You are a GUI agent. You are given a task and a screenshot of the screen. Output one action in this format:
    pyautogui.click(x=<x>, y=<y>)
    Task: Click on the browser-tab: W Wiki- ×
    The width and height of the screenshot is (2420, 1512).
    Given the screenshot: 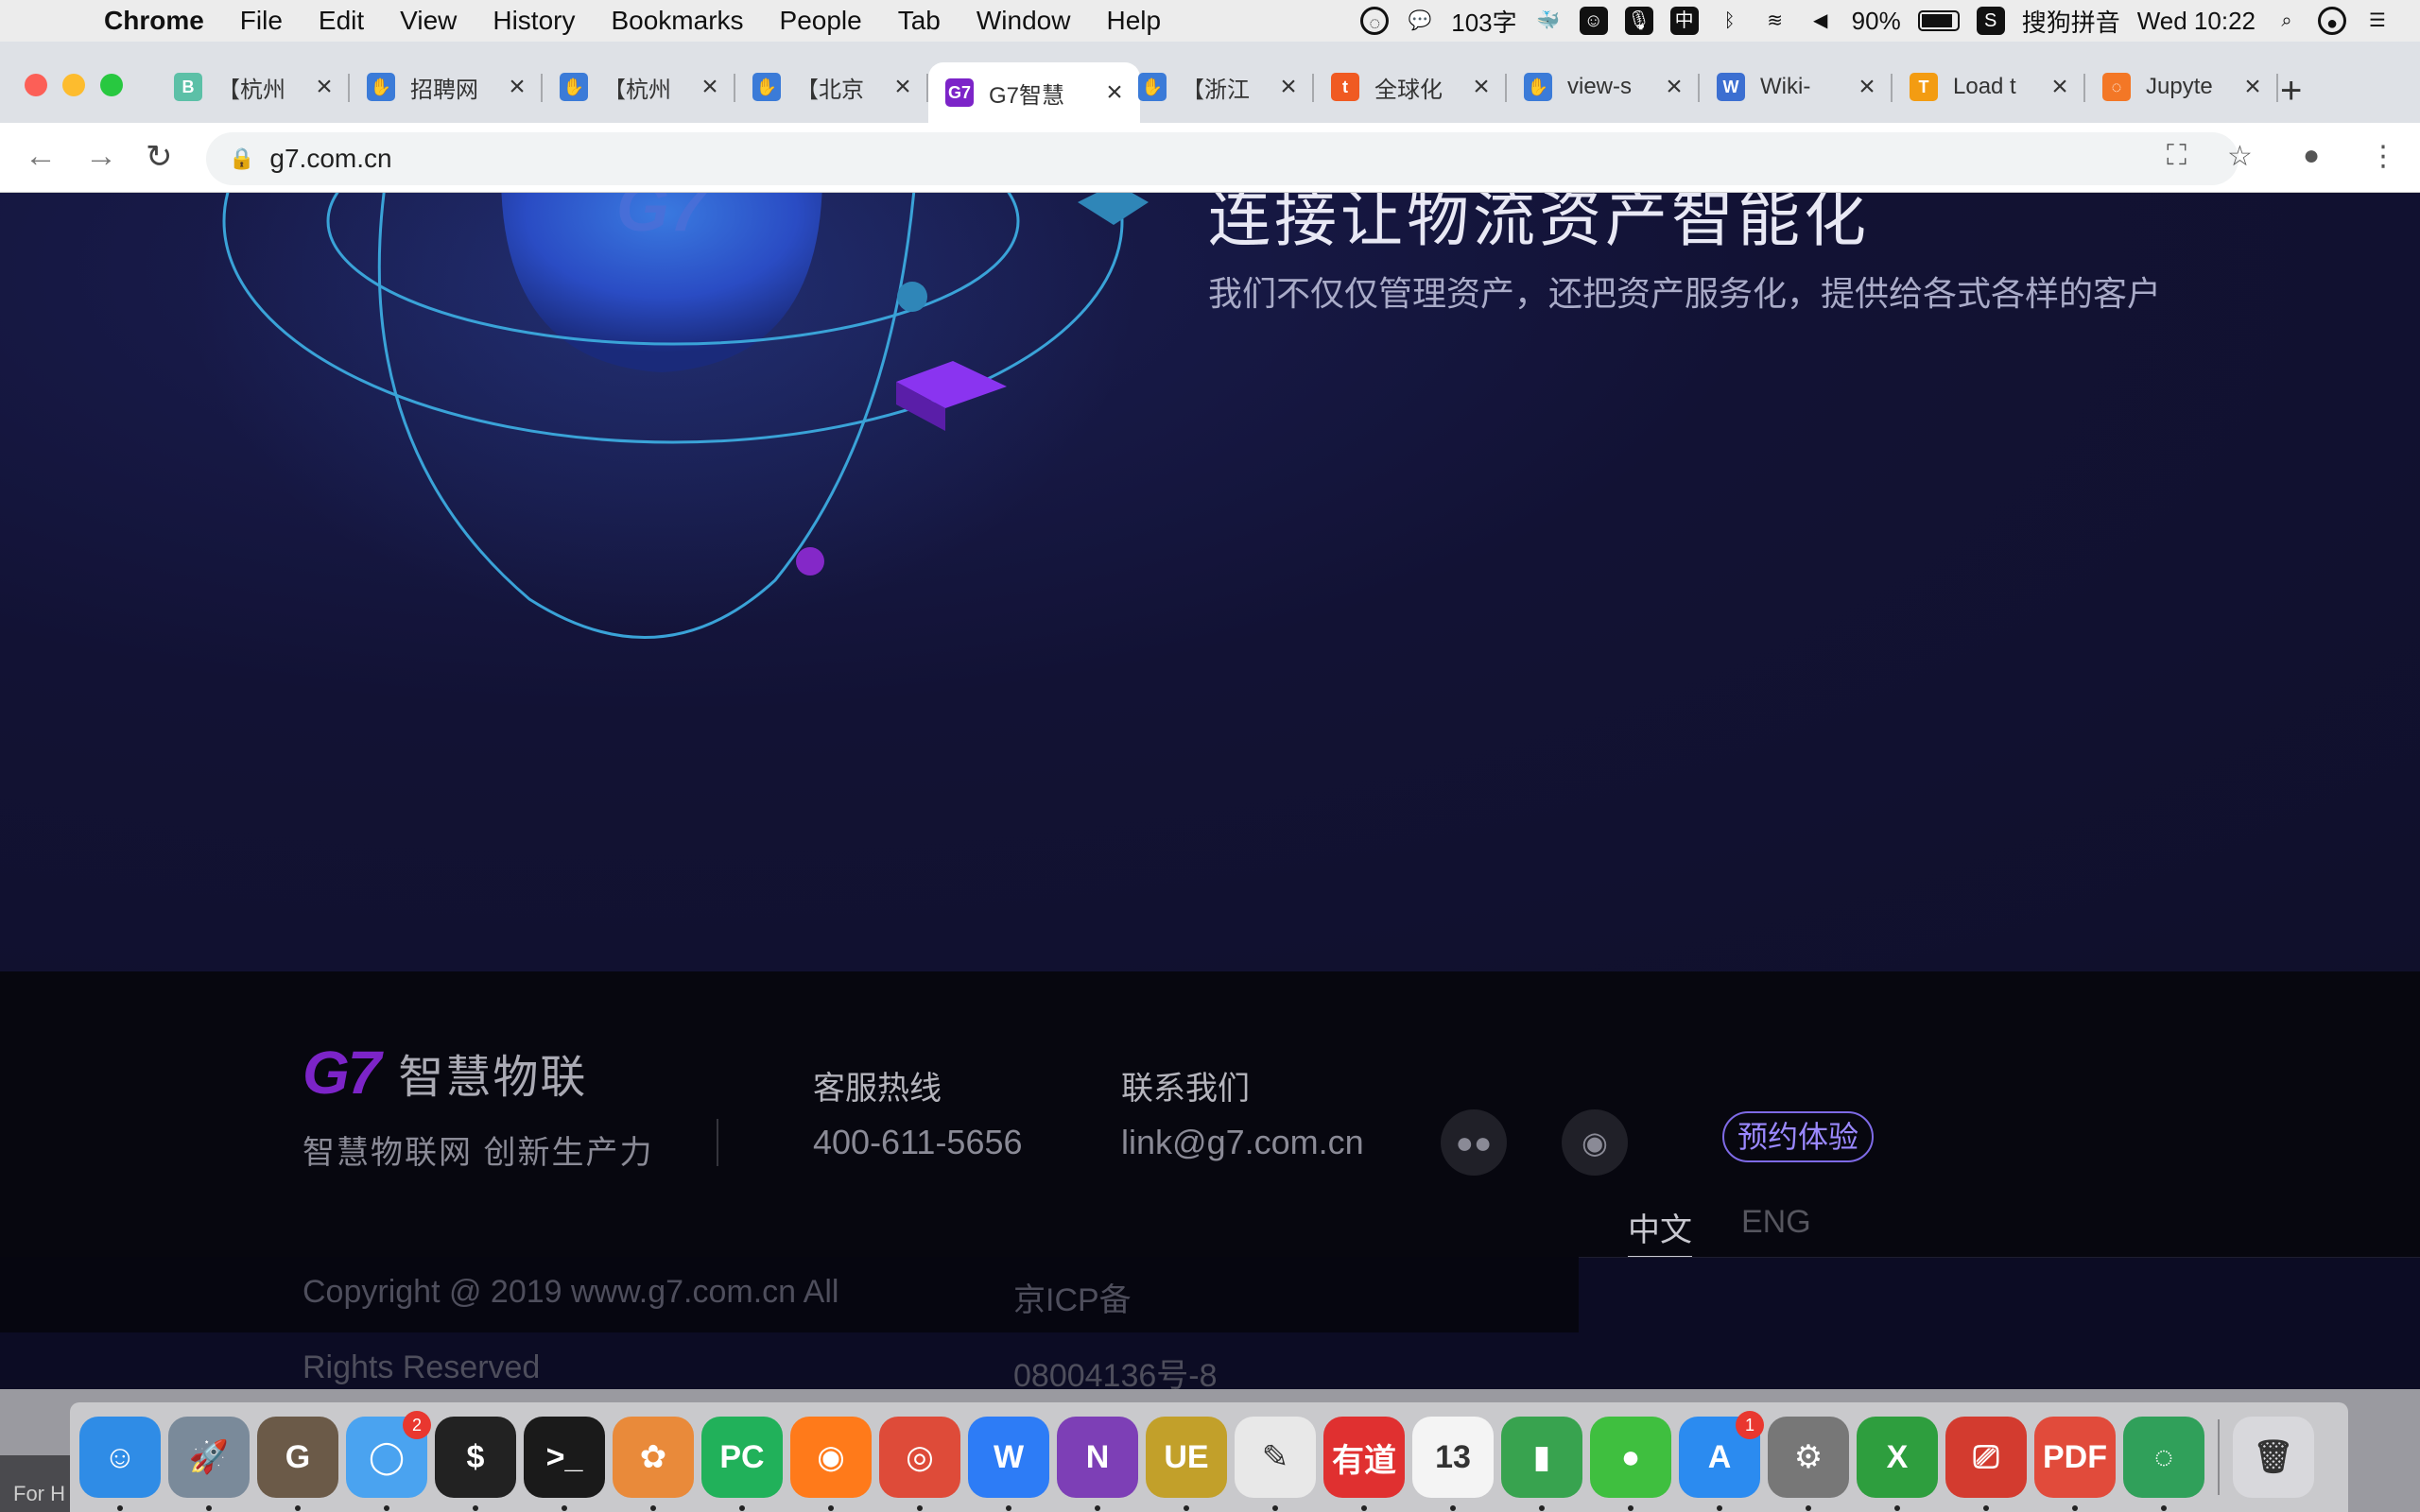 What is the action you would take?
    pyautogui.click(x=1796, y=87)
    